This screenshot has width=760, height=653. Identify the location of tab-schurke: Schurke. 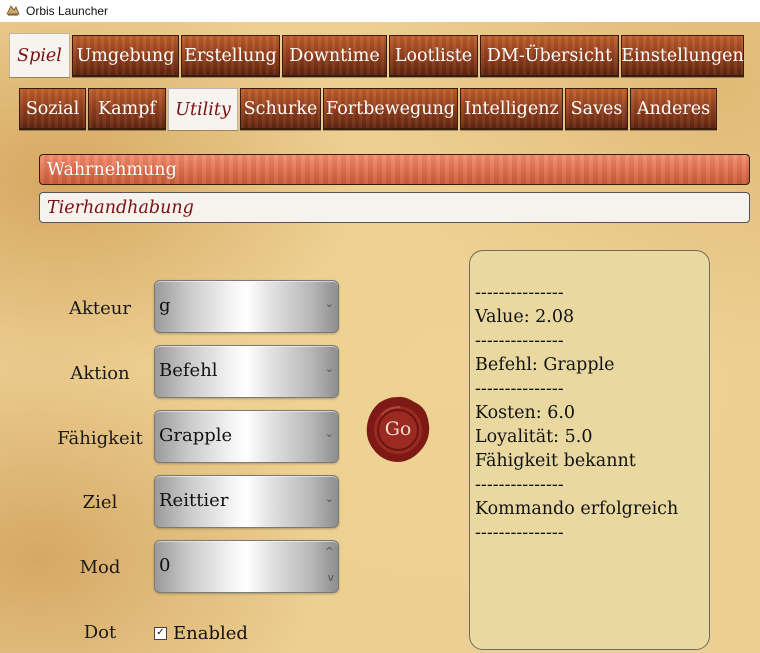
(280, 109).